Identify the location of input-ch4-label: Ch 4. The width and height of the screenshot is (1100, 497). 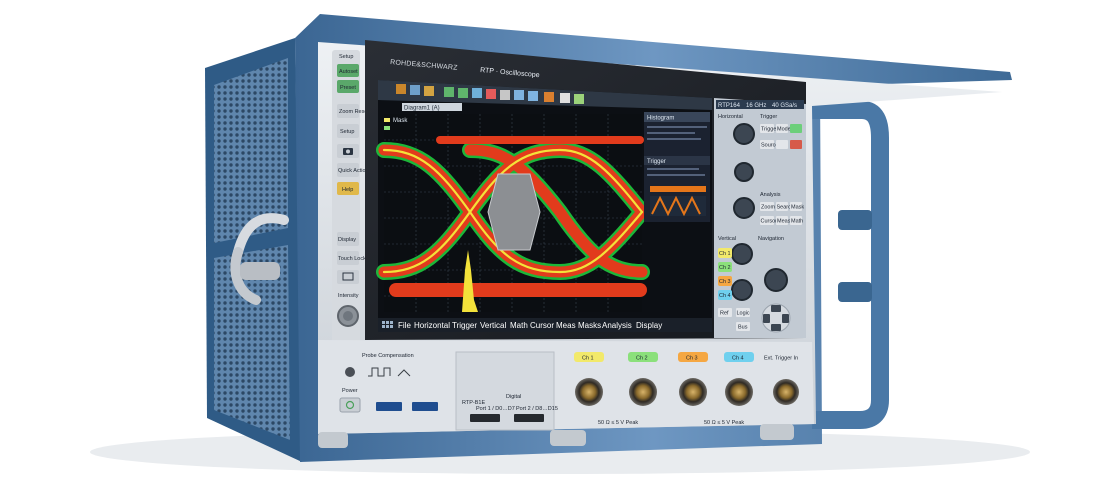
(738, 359).